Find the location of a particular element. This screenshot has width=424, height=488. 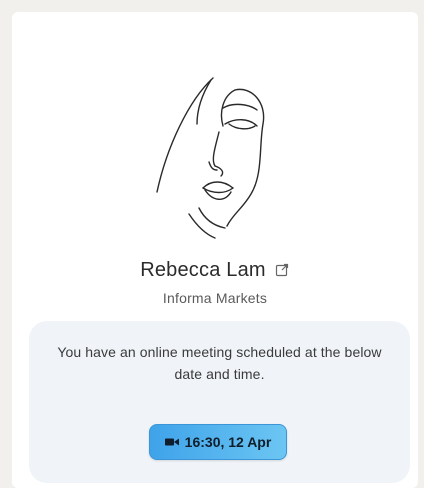

contact-company: Informa Markets is located at coordinates (215, 298).